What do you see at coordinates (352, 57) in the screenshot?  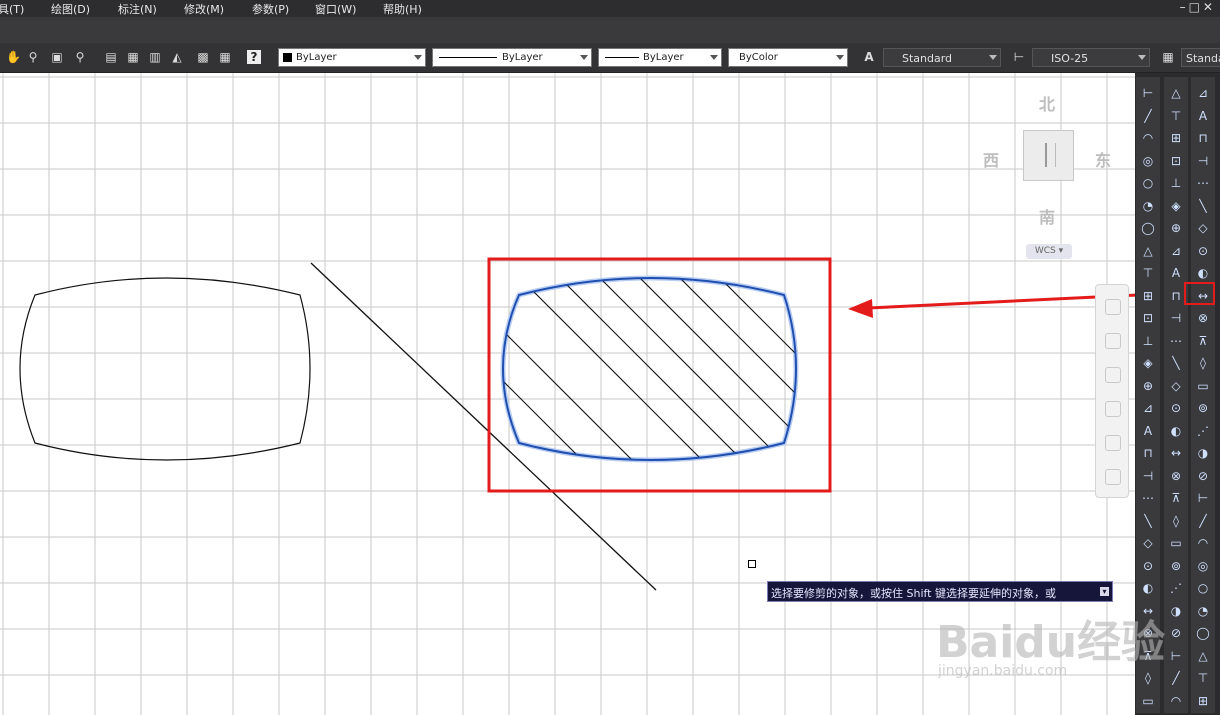 I see `layer-combo: ByLayer` at bounding box center [352, 57].